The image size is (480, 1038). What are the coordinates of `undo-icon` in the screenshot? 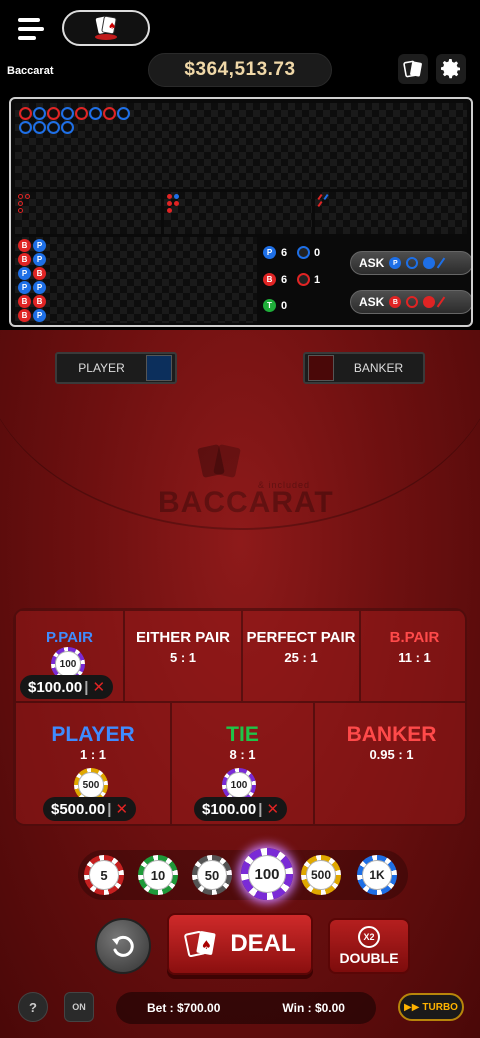 It's located at (123, 946).